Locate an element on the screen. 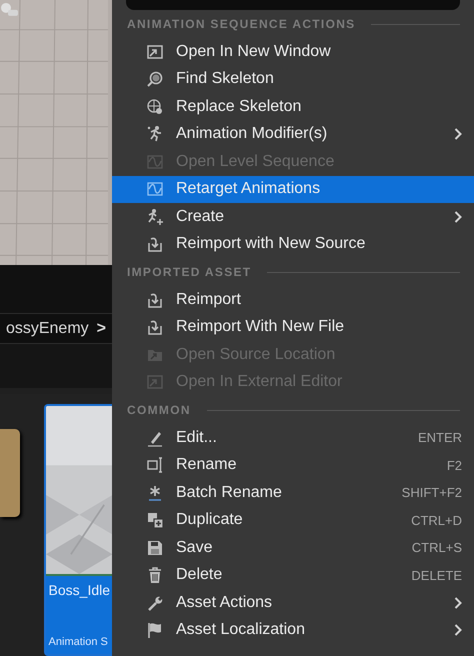  globe-gear-icon is located at coordinates (155, 107).